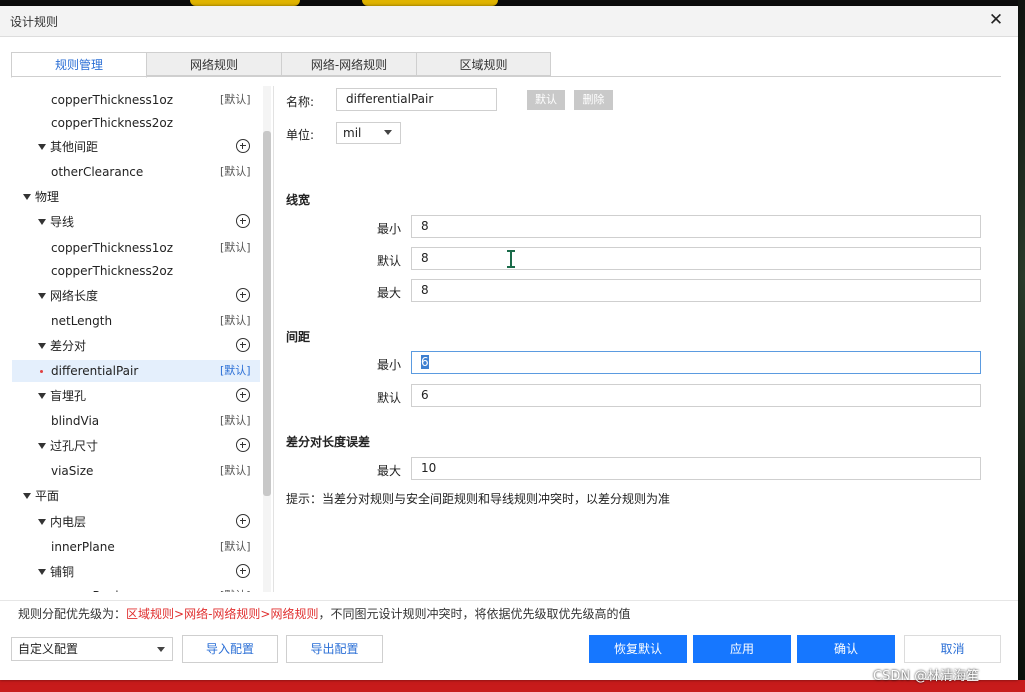  I want to click on delete-button: 删除, so click(593, 100).